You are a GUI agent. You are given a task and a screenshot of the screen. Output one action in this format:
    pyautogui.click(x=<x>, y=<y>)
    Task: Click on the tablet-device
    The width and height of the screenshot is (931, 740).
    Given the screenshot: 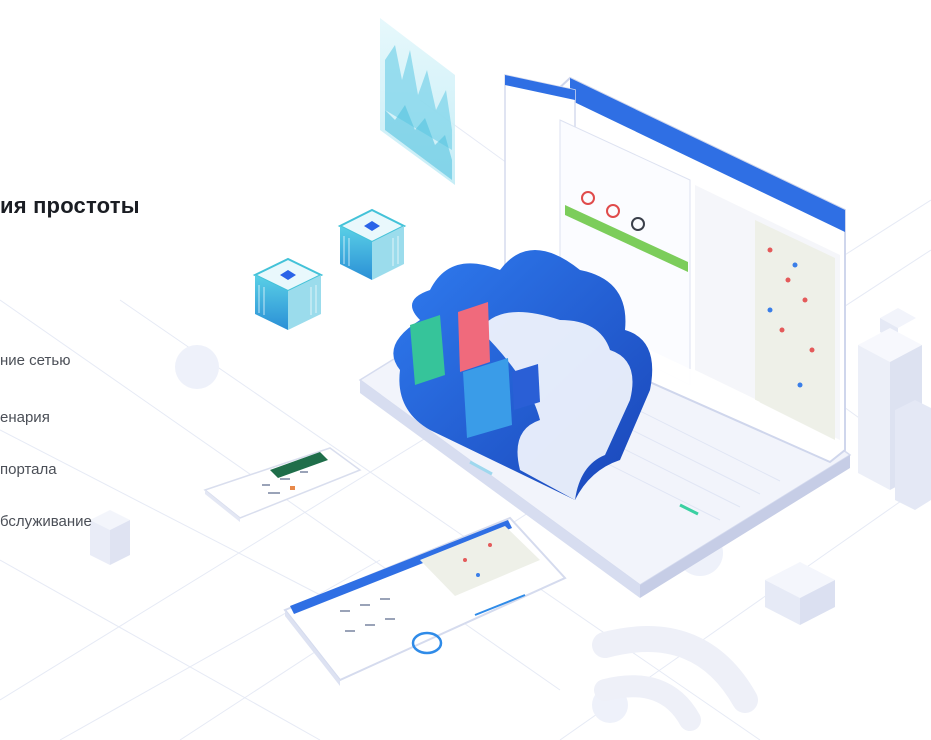 What is the action you would take?
    pyautogui.click(x=425, y=601)
    